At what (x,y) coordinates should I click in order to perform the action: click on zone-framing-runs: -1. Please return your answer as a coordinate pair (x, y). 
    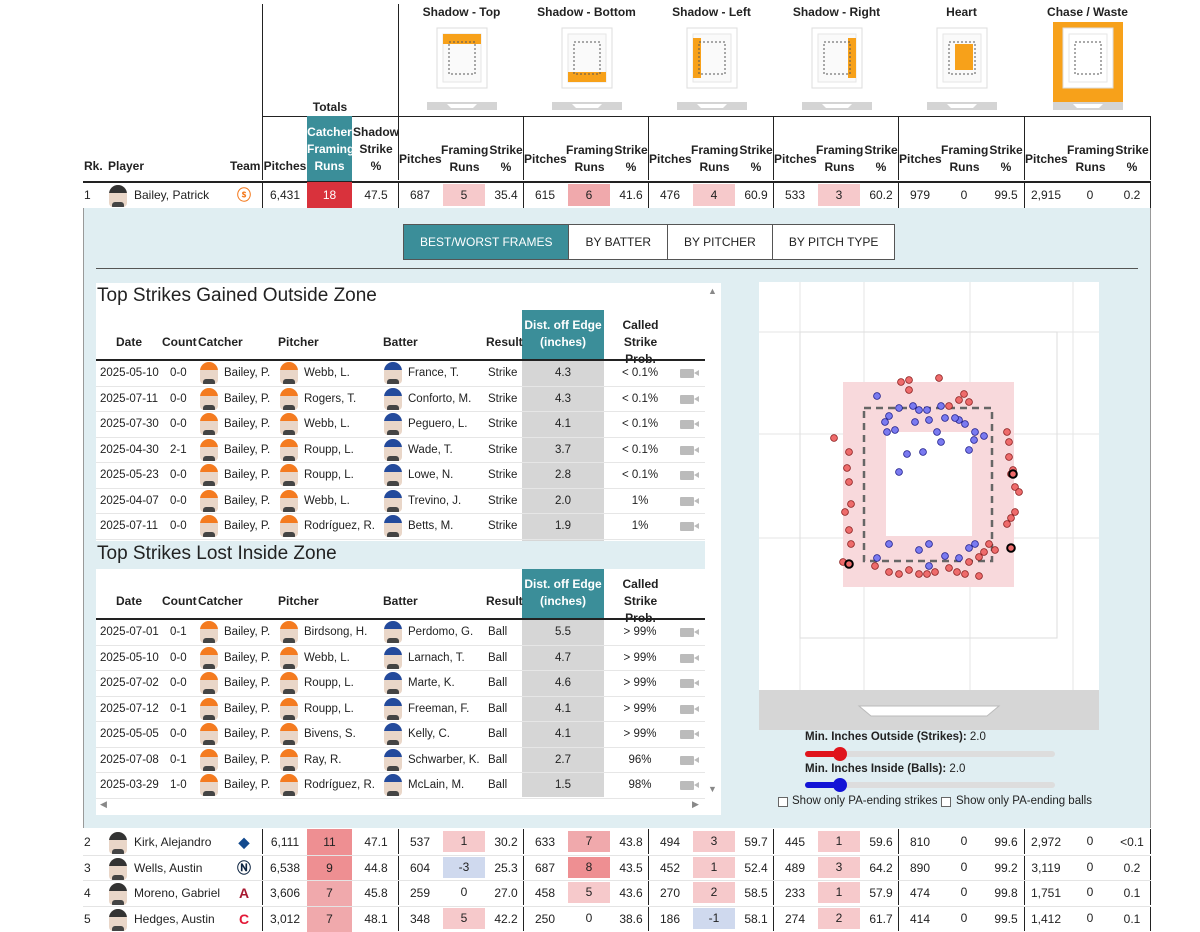
    Looking at the image, I should click on (714, 918).